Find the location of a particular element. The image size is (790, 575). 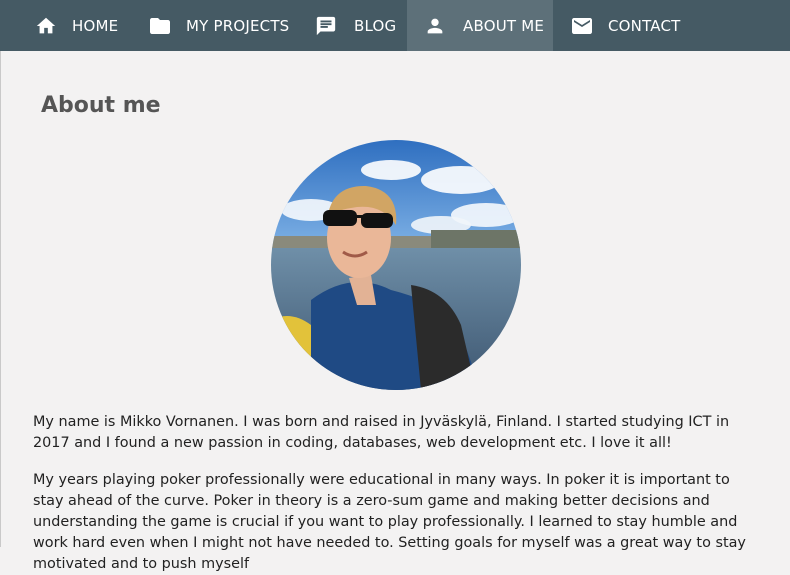

nav-item-label: CONTACT is located at coordinates (644, 25).